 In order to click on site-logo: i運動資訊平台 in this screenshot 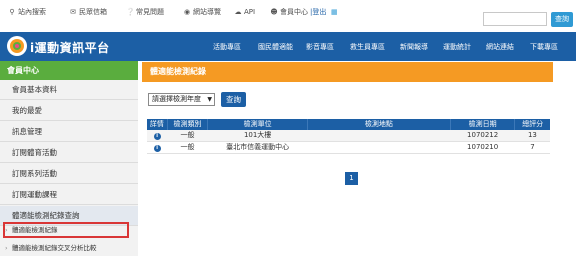, I will do `click(68, 47)`.